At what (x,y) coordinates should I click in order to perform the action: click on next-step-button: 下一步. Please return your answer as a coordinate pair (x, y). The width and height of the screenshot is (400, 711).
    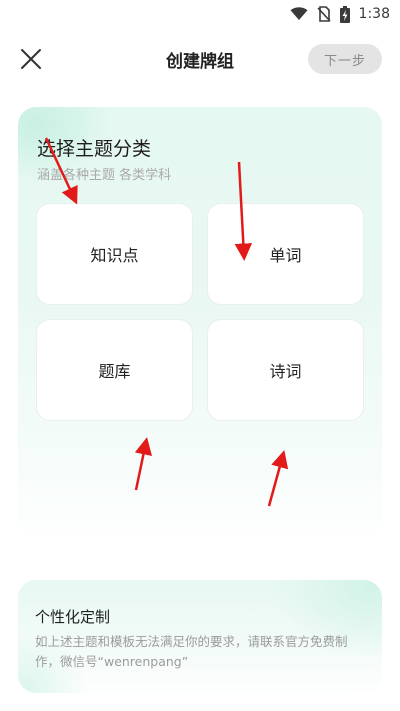
    Looking at the image, I should click on (345, 59).